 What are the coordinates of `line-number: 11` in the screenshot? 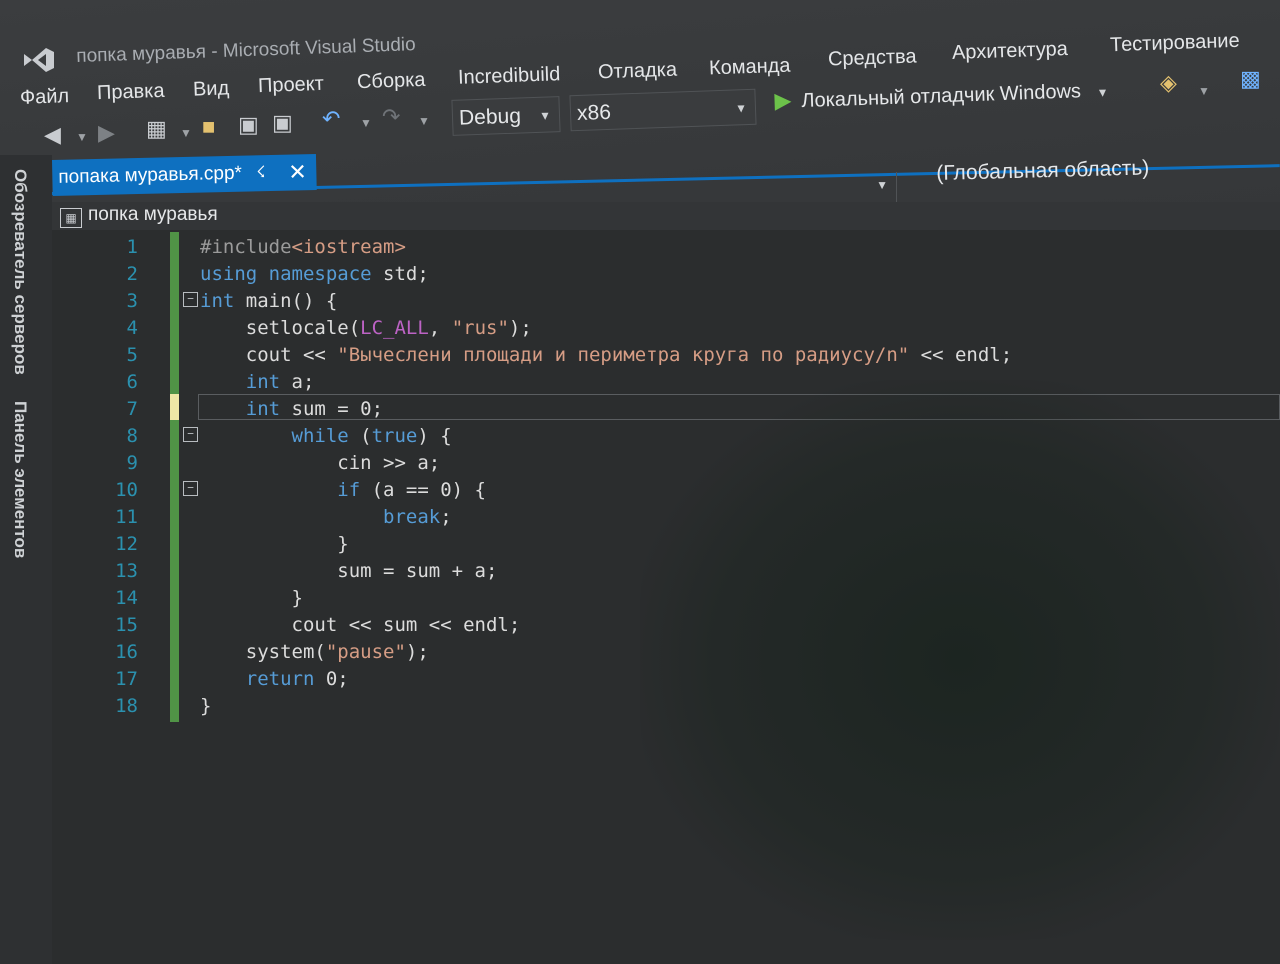 It's located at (126, 517).